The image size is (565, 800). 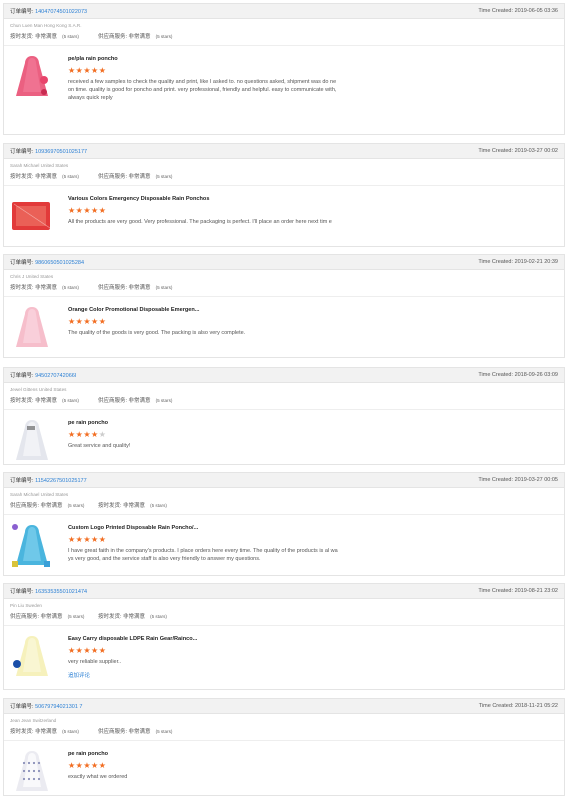 What do you see at coordinates (79, 675) in the screenshot?
I see `append-review-link: 追加评论` at bounding box center [79, 675].